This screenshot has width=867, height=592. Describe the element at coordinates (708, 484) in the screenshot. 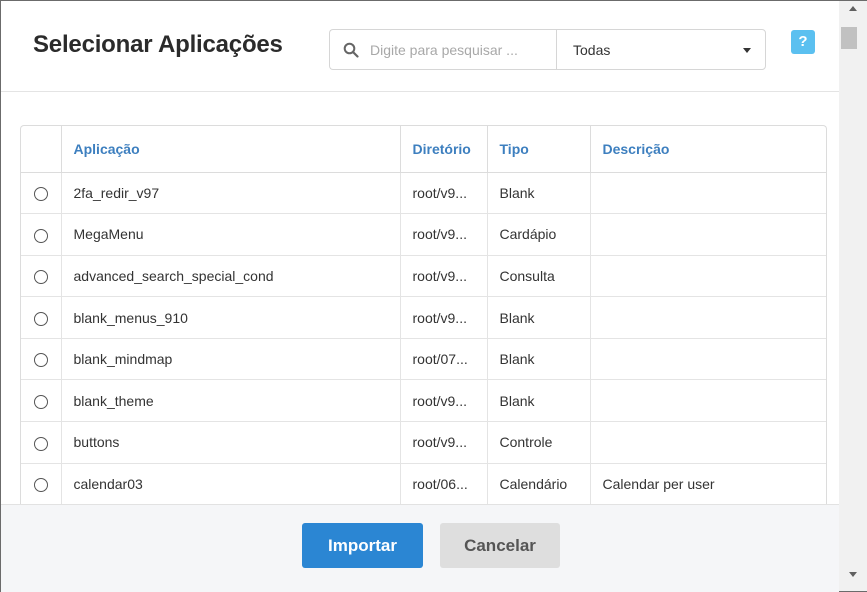

I see `cell-description: Calendar per user` at that location.